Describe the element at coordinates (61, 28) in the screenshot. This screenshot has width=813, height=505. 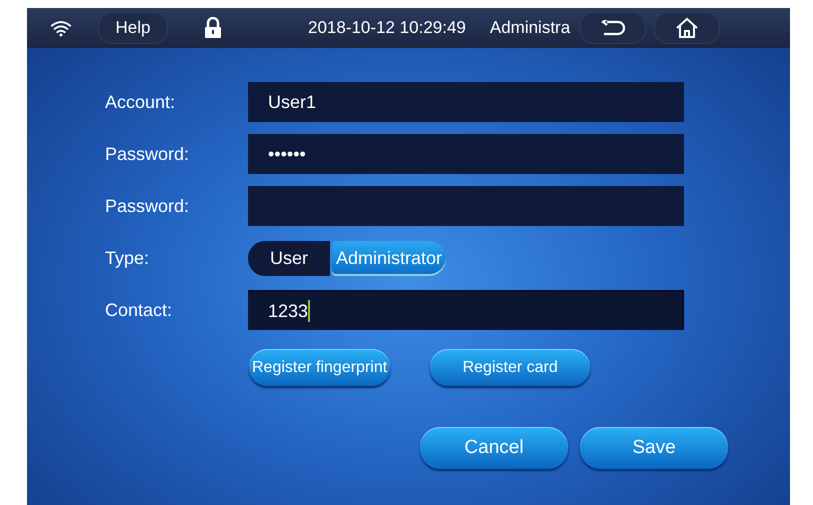
I see `wifi-icon` at that location.